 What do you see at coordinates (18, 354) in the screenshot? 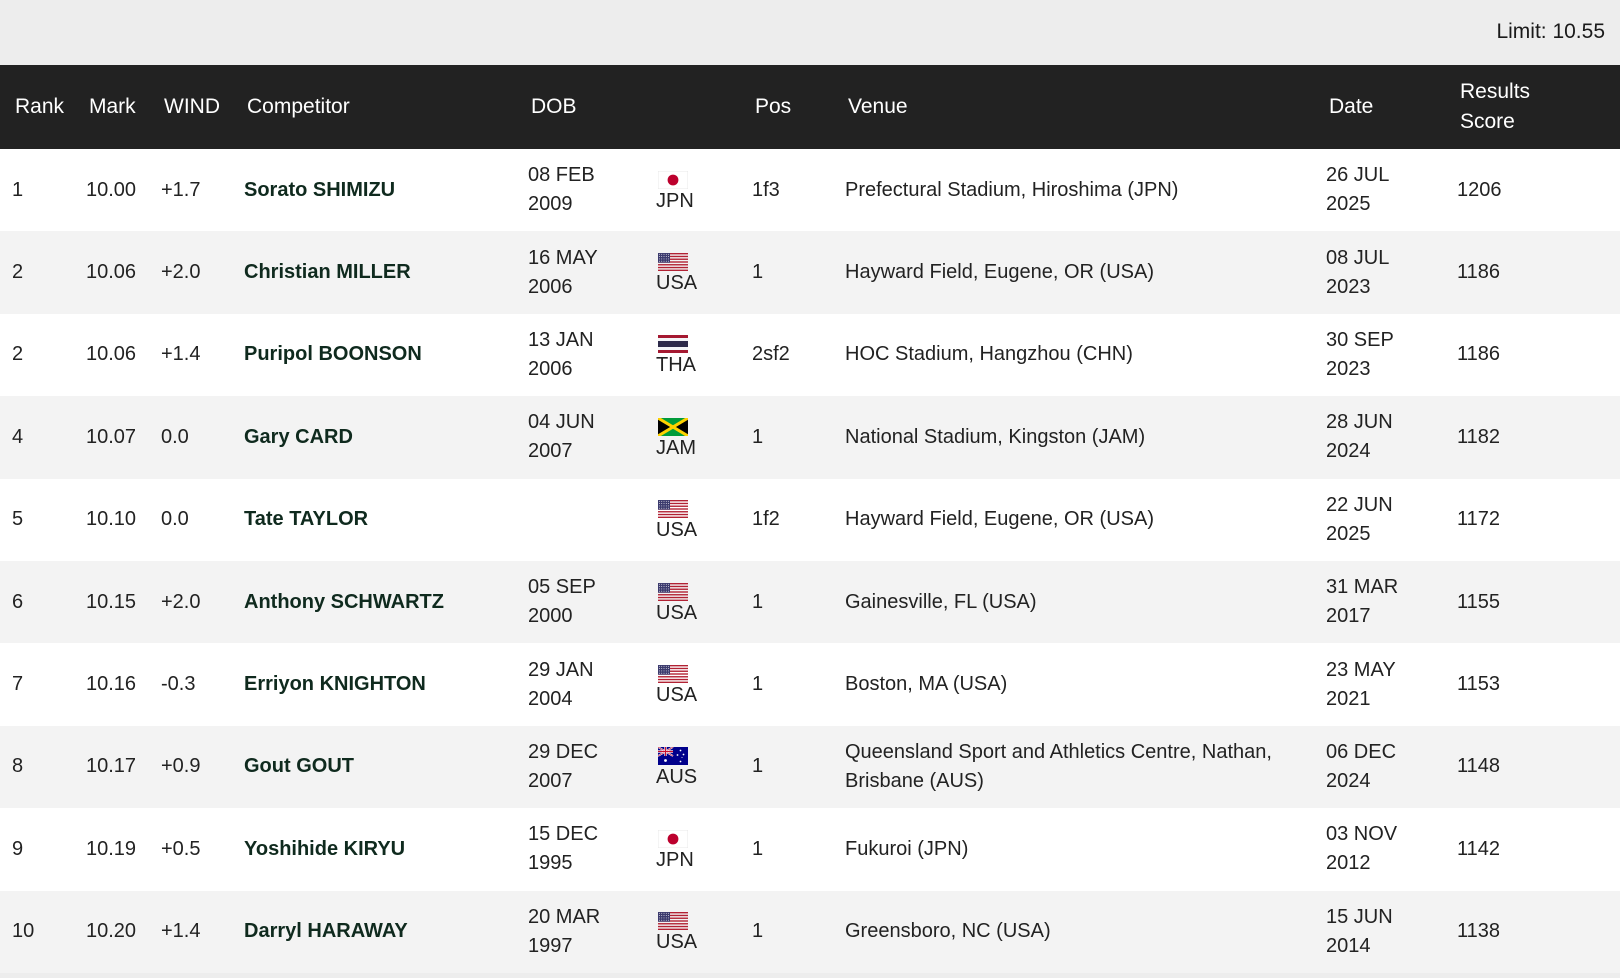
I see `rank-cell: 2` at bounding box center [18, 354].